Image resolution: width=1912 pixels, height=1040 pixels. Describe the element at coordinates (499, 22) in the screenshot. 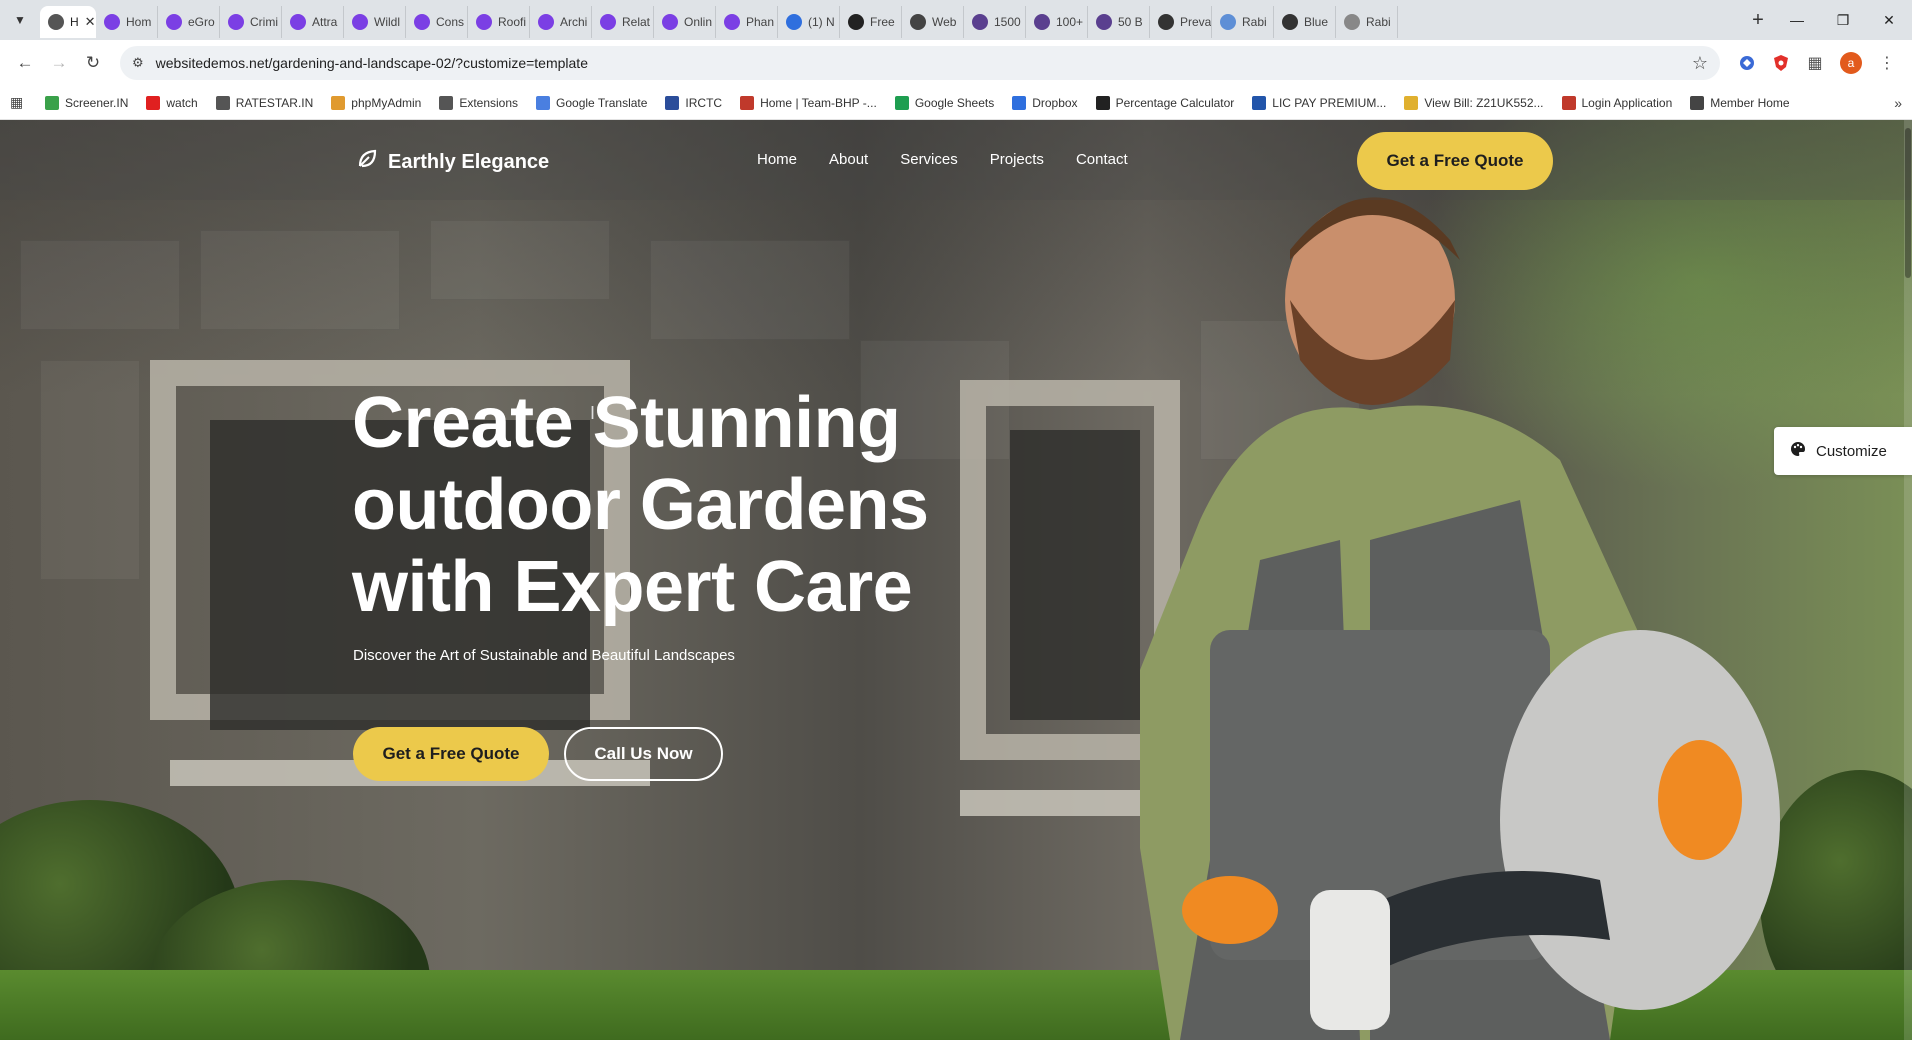

I see `tab: Roofi` at that location.